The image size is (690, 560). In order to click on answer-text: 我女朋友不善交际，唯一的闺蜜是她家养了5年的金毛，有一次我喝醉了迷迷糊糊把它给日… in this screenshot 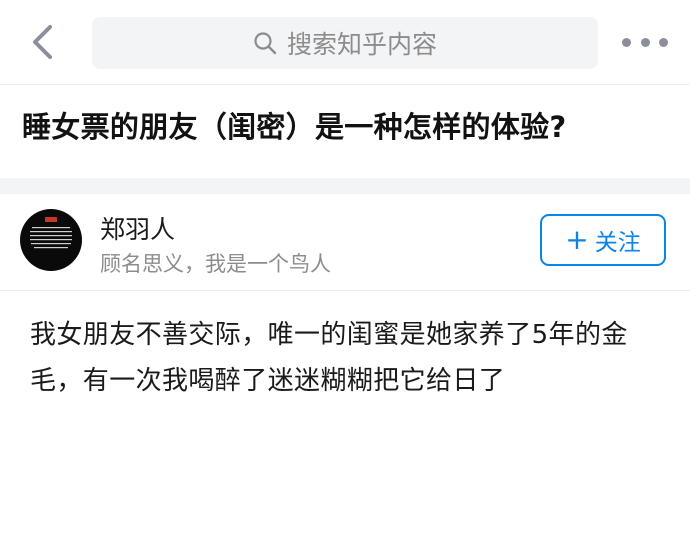, I will do `click(329, 358)`.